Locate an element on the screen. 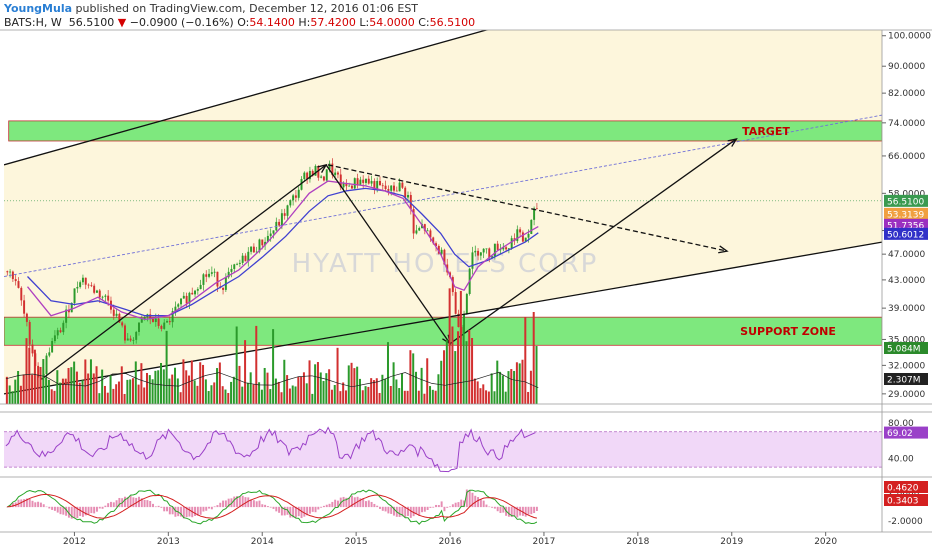 The height and width of the screenshot is (550, 932). symbol-label: BATS:H, W is located at coordinates (33, 22).